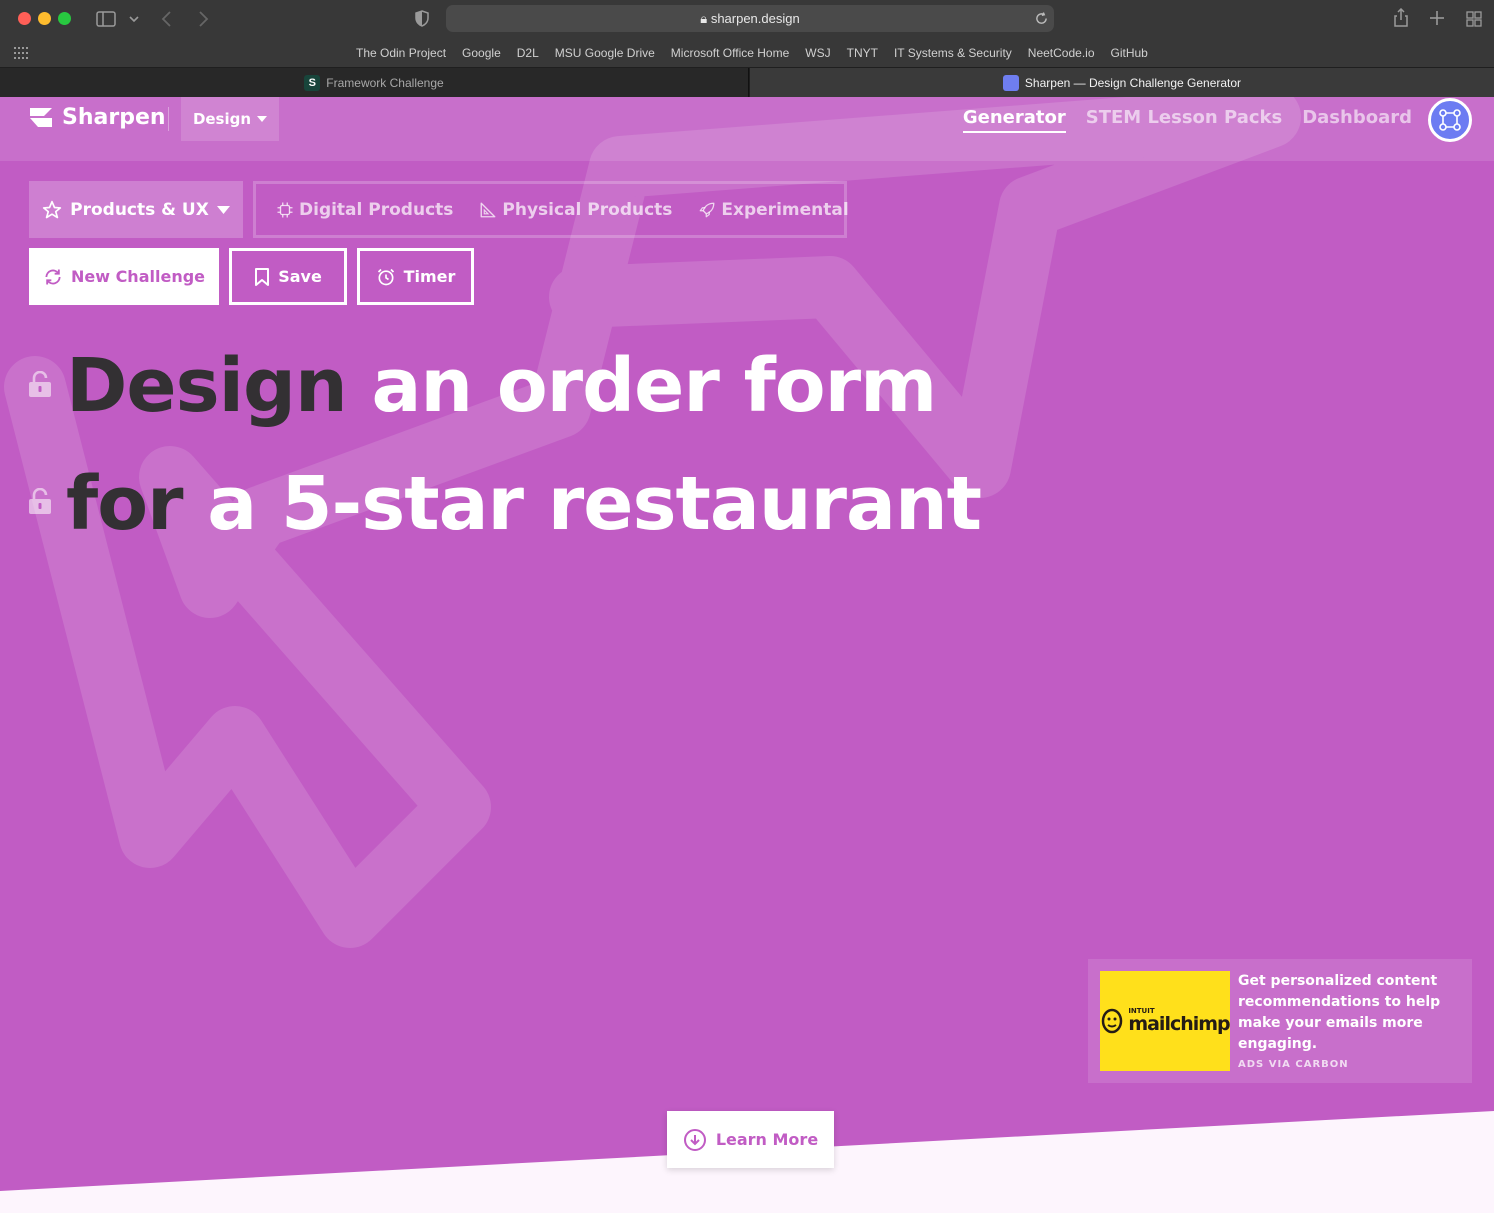  I want to click on bookmark-github: GitHub, so click(1129, 53).